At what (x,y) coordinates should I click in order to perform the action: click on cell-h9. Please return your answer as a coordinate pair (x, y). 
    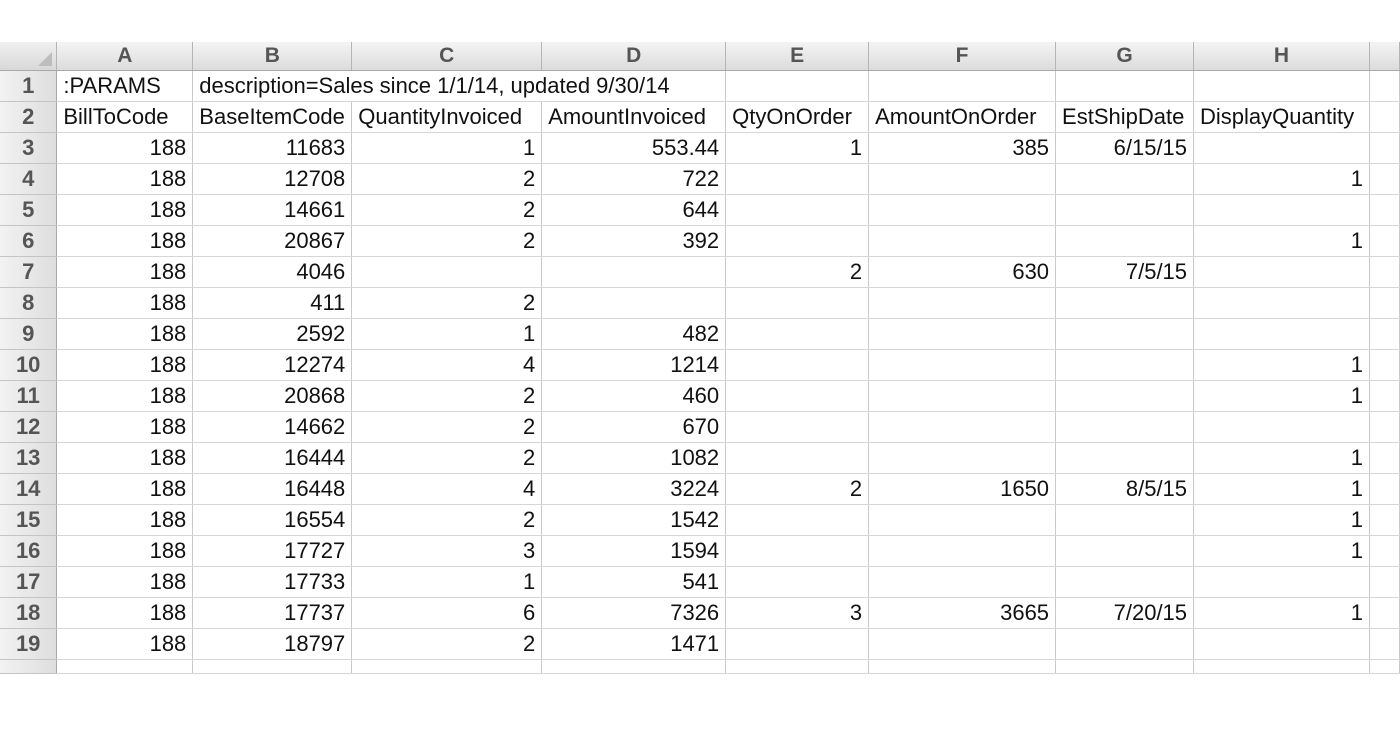
    Looking at the image, I should click on (1281, 334).